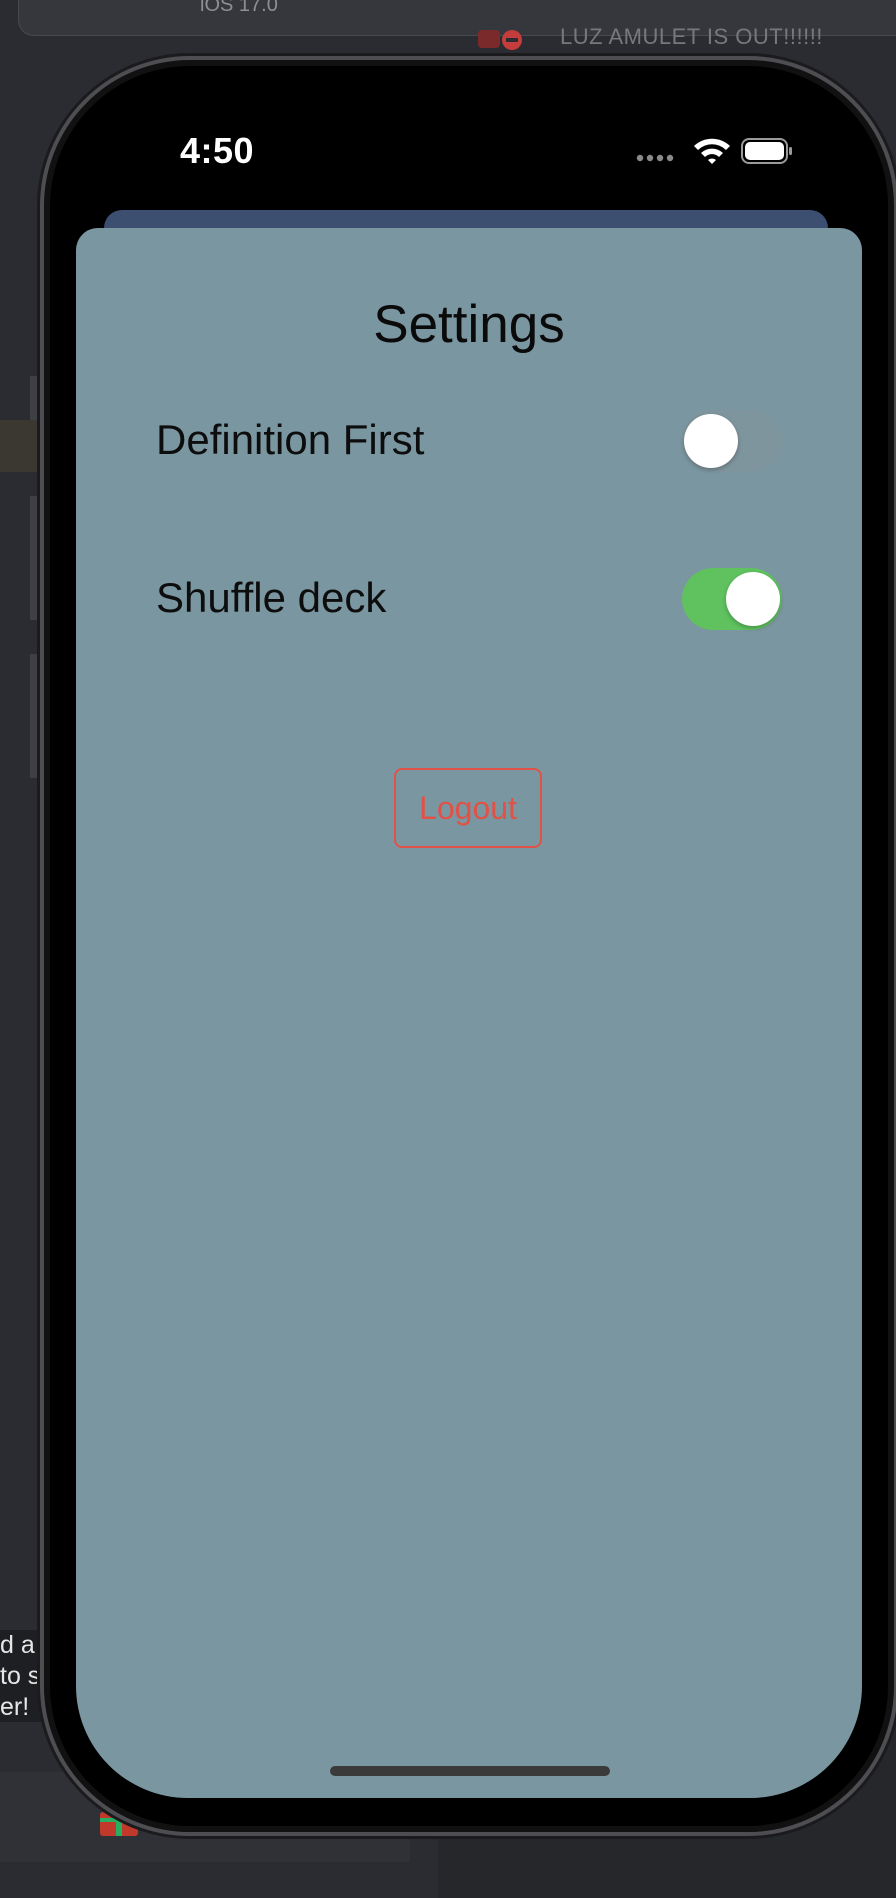  I want to click on battery-icon, so click(766, 151).